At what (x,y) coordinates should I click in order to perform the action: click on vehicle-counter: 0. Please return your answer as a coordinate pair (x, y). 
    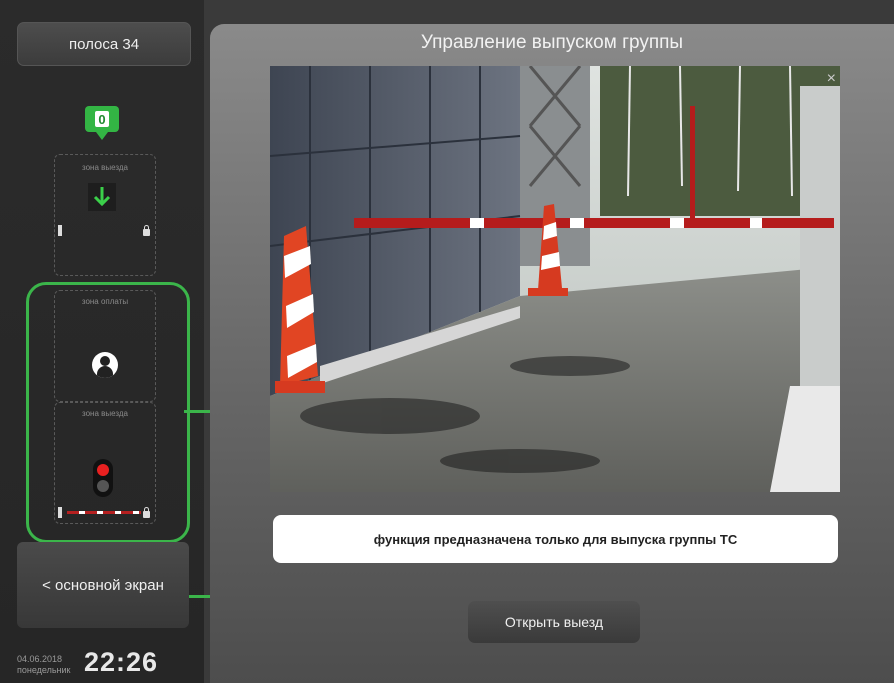
    Looking at the image, I should click on (102, 123).